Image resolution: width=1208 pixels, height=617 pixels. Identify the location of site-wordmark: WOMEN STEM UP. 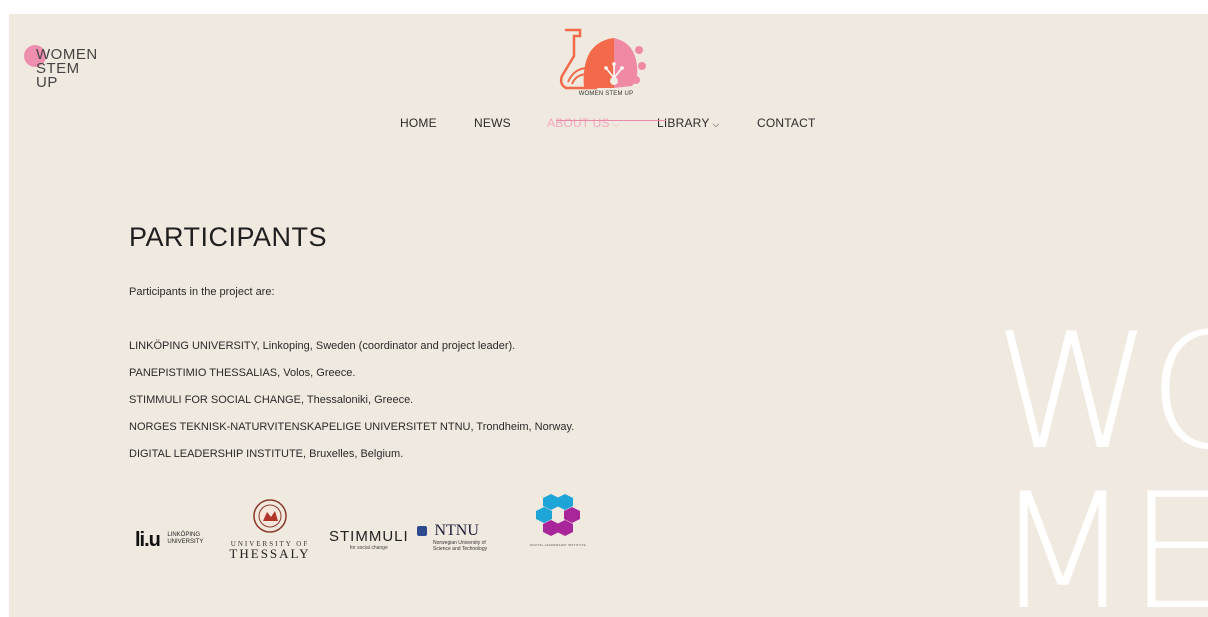
(61, 68).